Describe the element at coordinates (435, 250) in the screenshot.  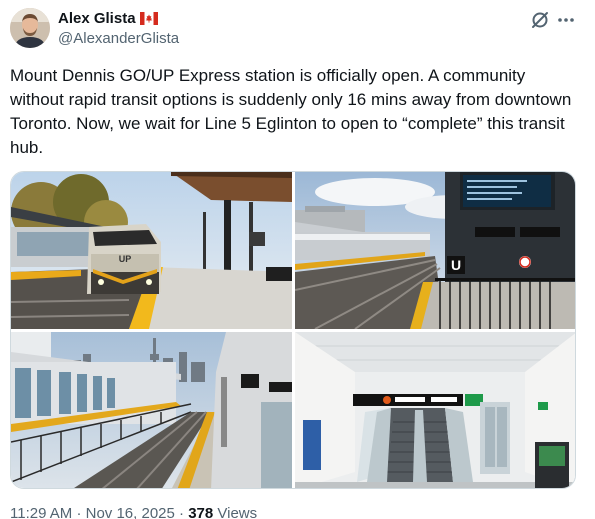
I see `photo-platform-u-sign: U` at that location.